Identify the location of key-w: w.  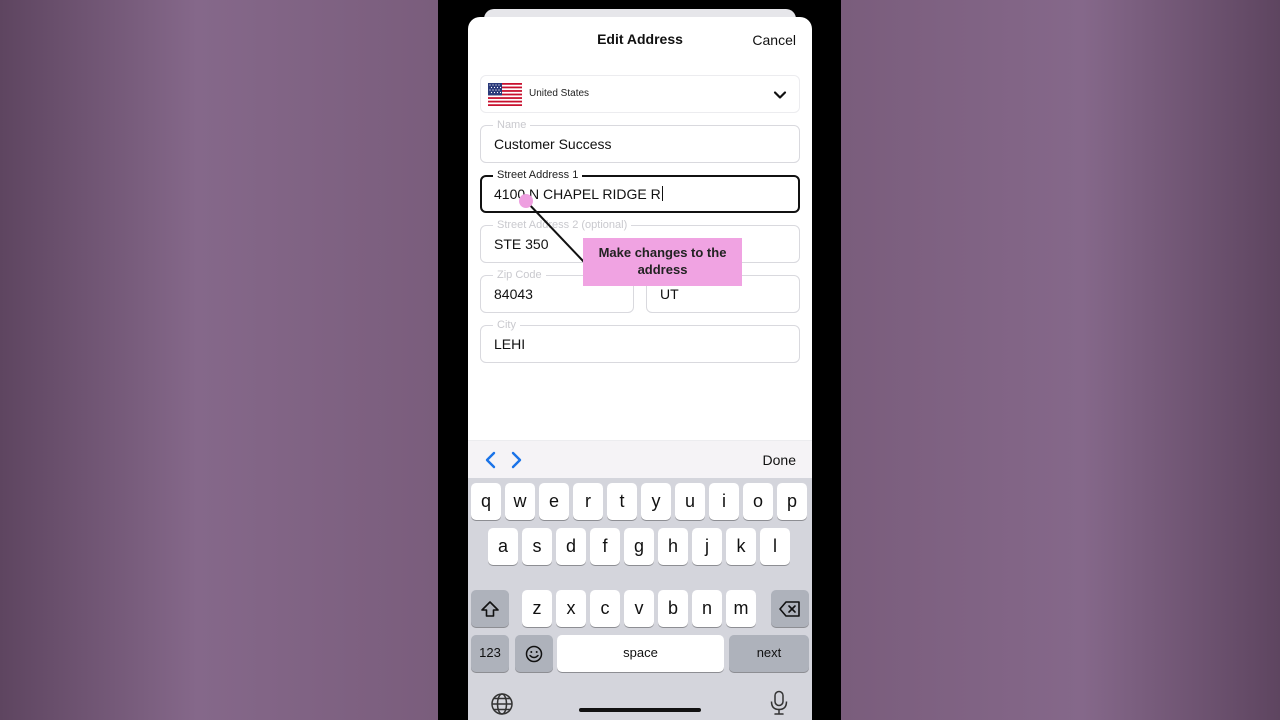
(520, 501).